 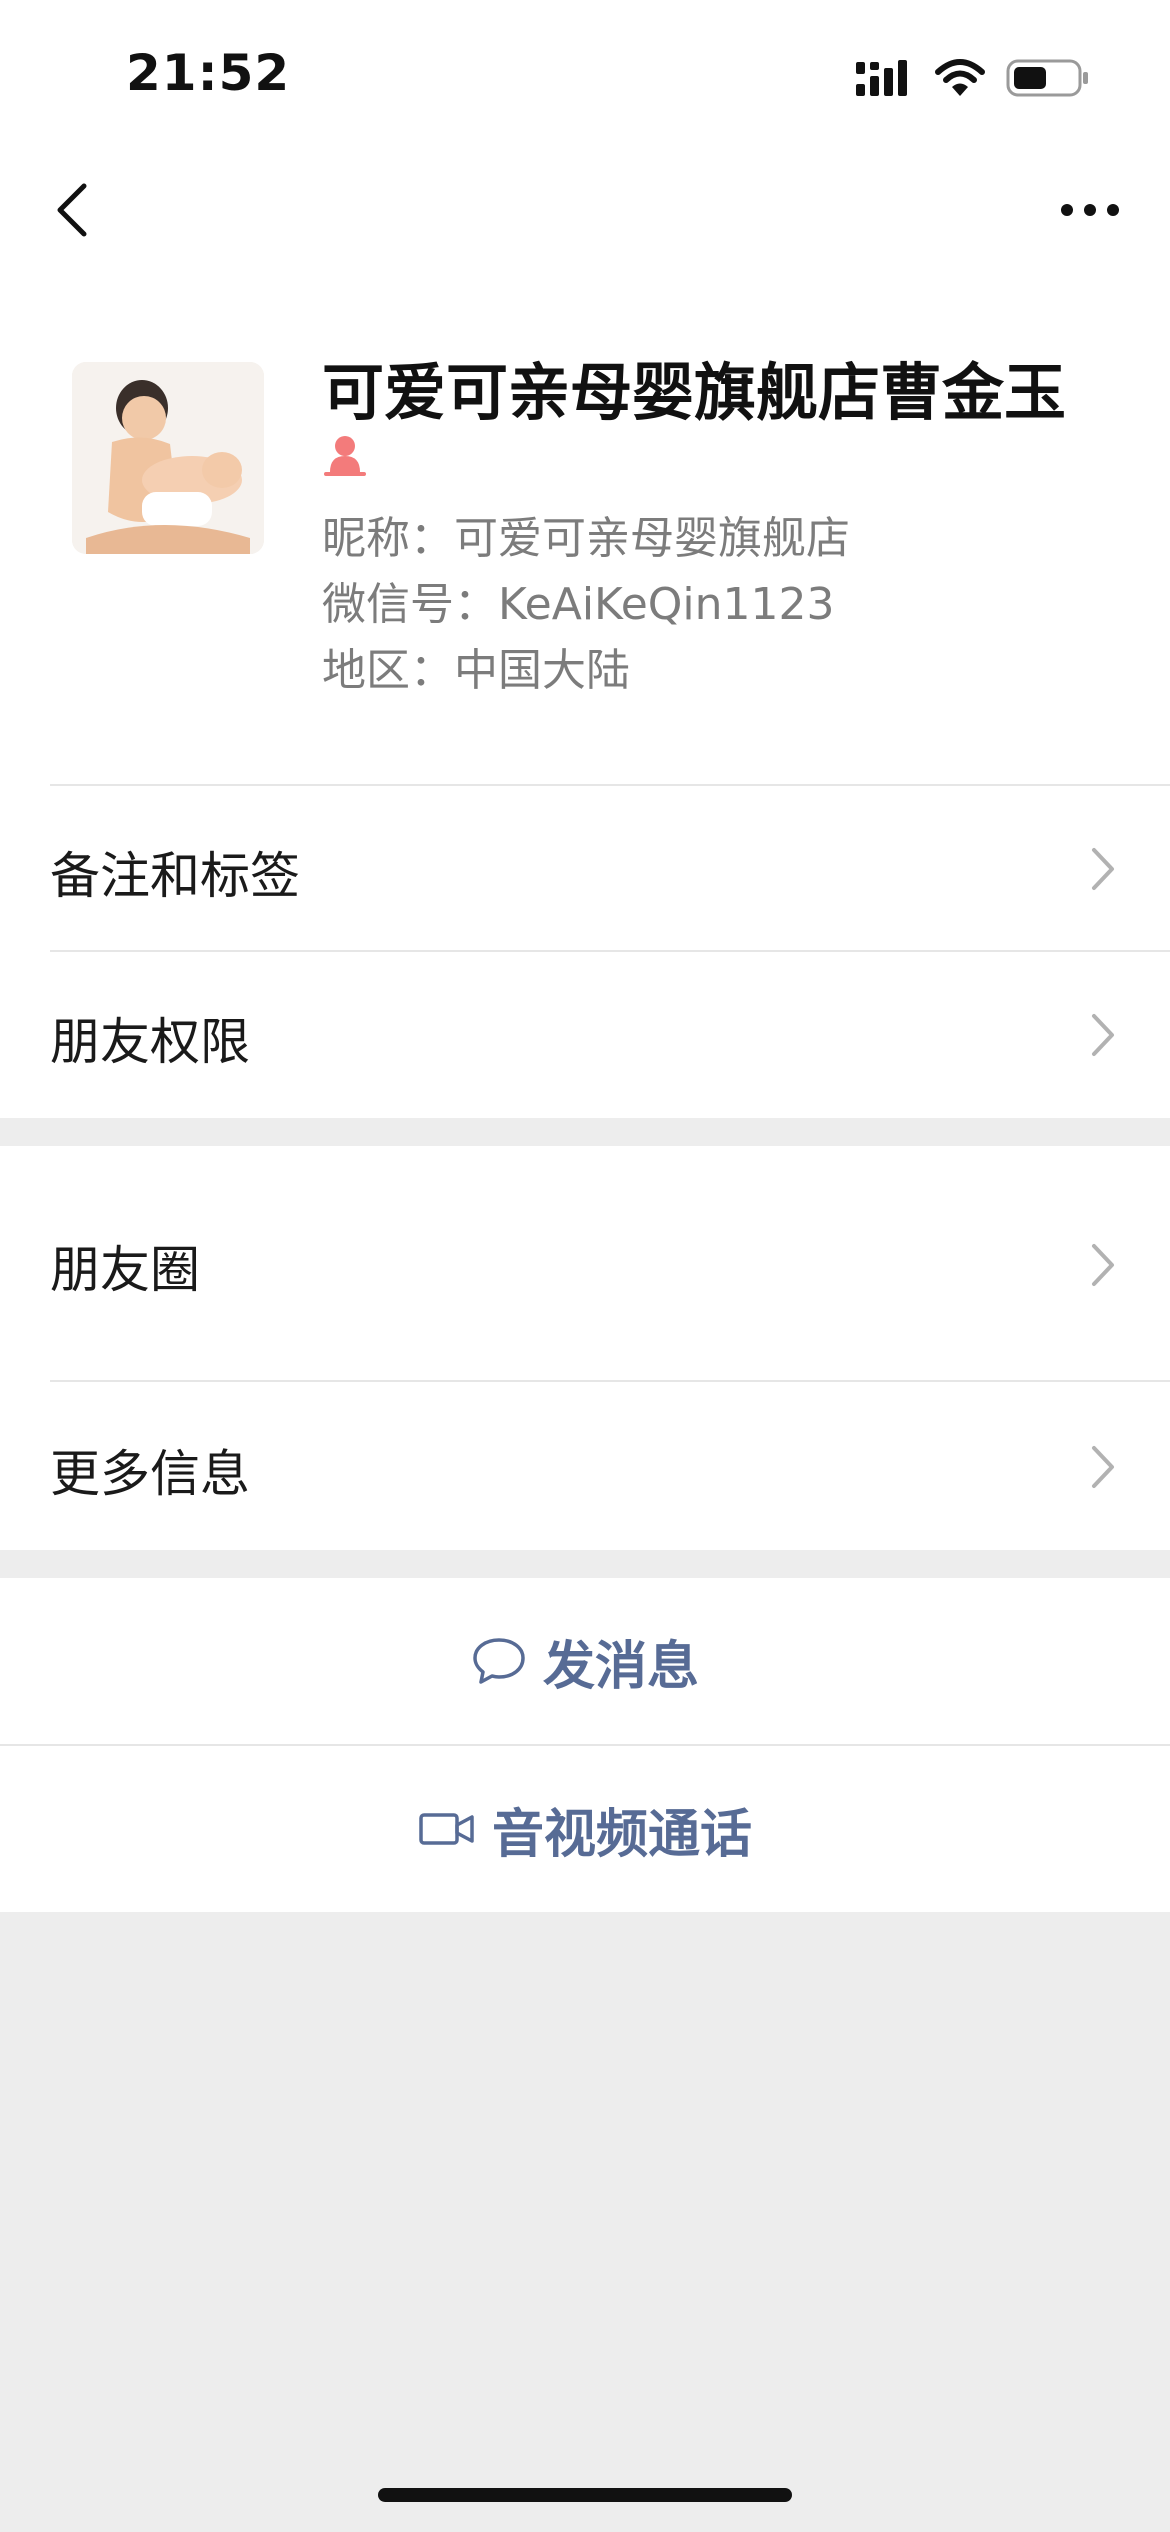 I want to click on video-call-label: 音视频通话, so click(x=621, y=1834).